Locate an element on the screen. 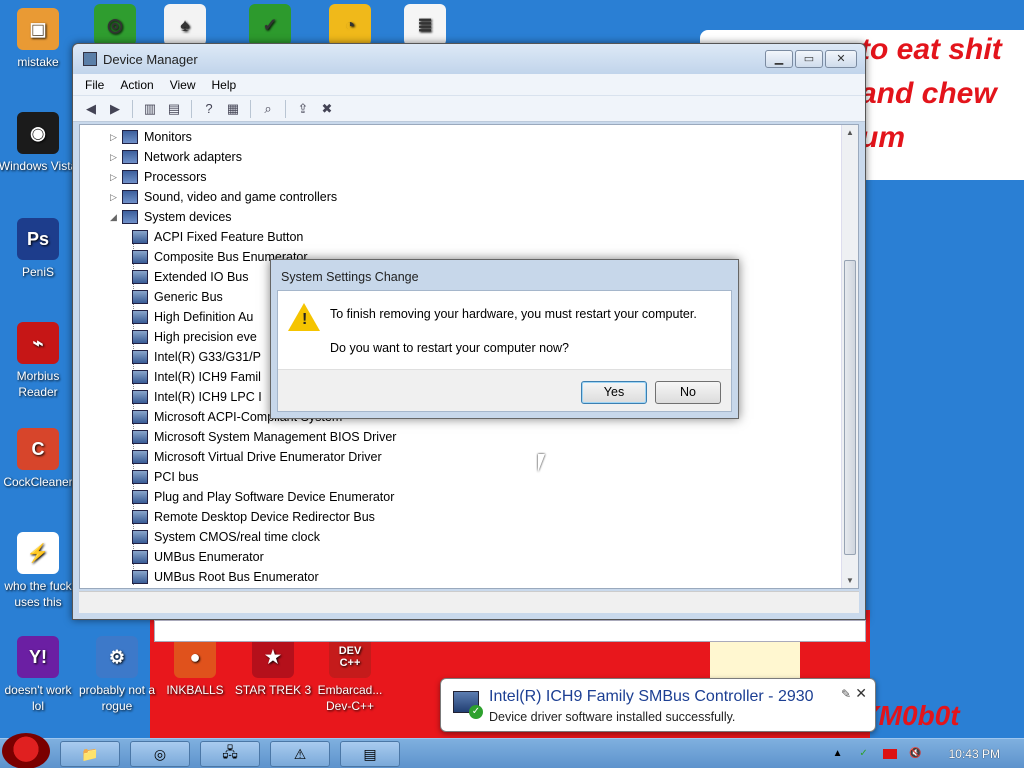 The image size is (1024, 768). action-center-icon: ✓ is located at coordinates (864, 754).